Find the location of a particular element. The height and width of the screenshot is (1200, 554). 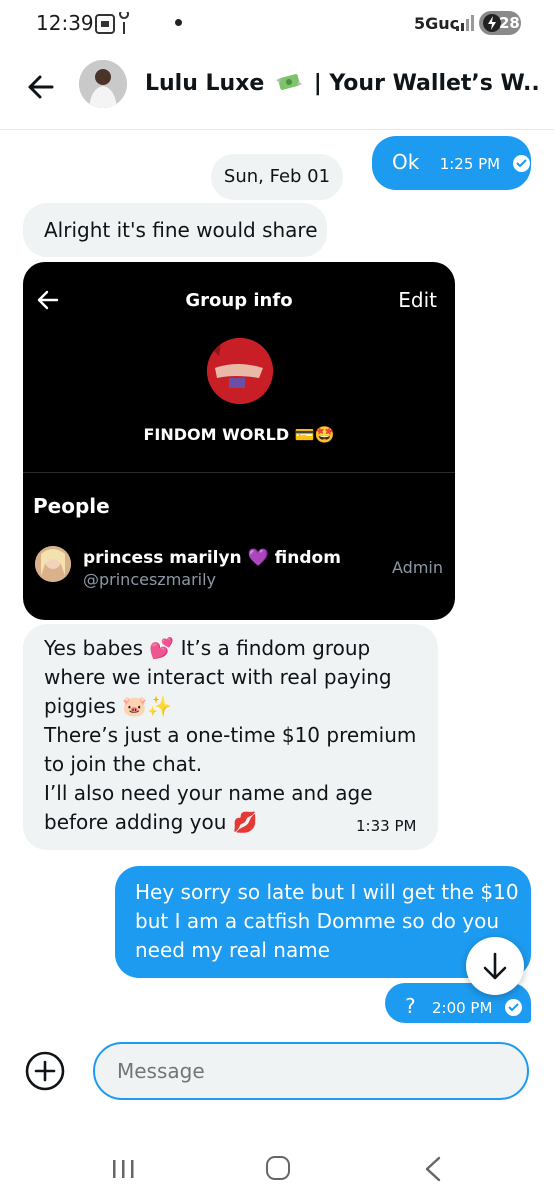

network-type: 5Guc is located at coordinates (437, 23).